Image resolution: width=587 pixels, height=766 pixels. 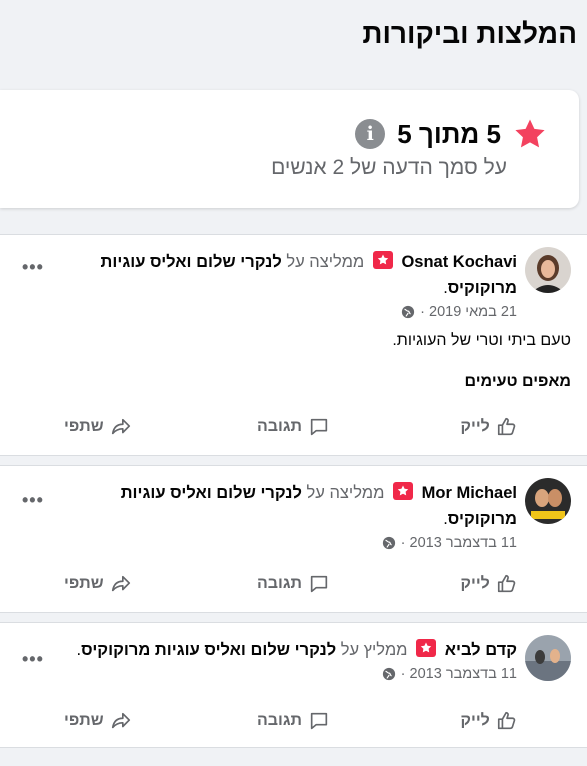 I want to click on page-title: המלצות וביקורות, so click(x=469, y=33).